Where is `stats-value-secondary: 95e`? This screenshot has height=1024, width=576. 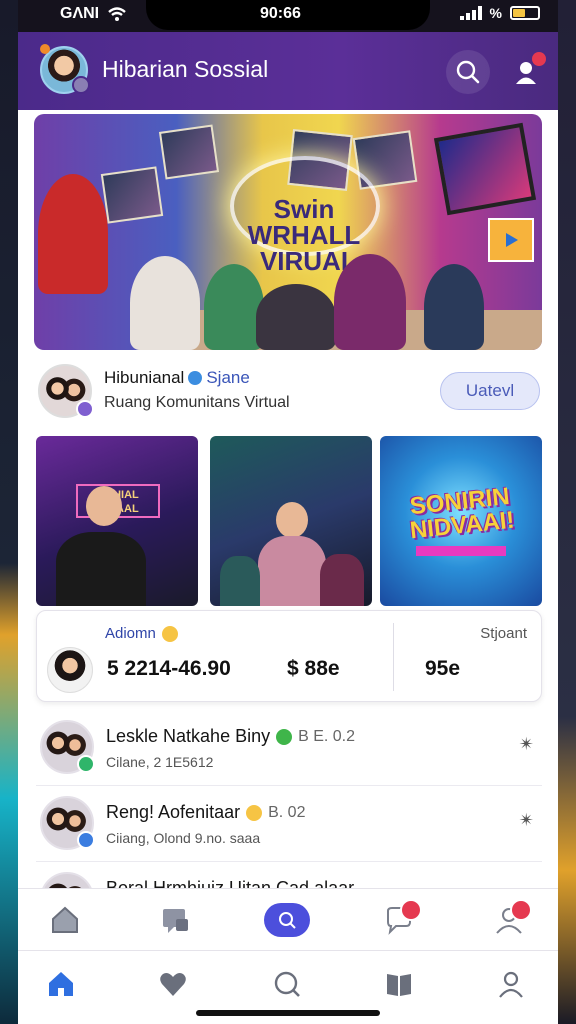
stats-value-secondary: 95e is located at coordinates (443, 668).